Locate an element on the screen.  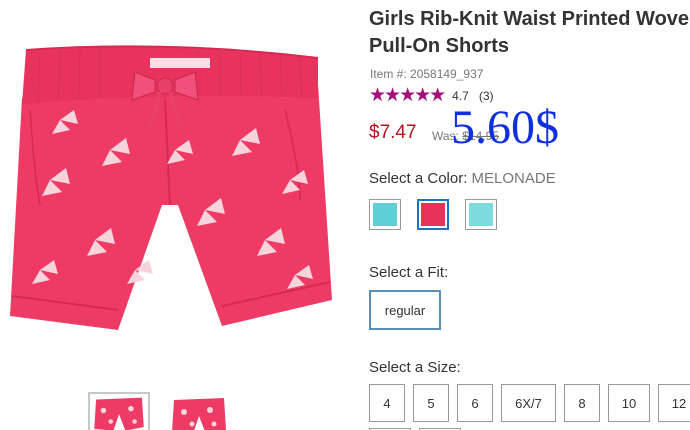
size-option-12: 12 is located at coordinates (674, 403).